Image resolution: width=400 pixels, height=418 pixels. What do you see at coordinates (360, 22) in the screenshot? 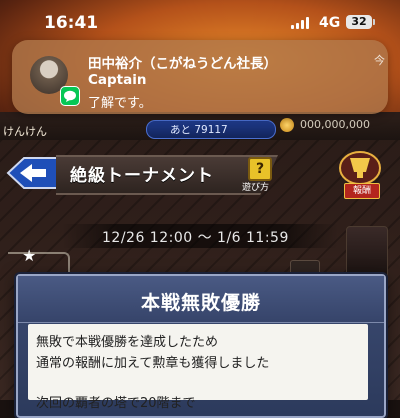
I see `battery-icon: 32` at bounding box center [360, 22].